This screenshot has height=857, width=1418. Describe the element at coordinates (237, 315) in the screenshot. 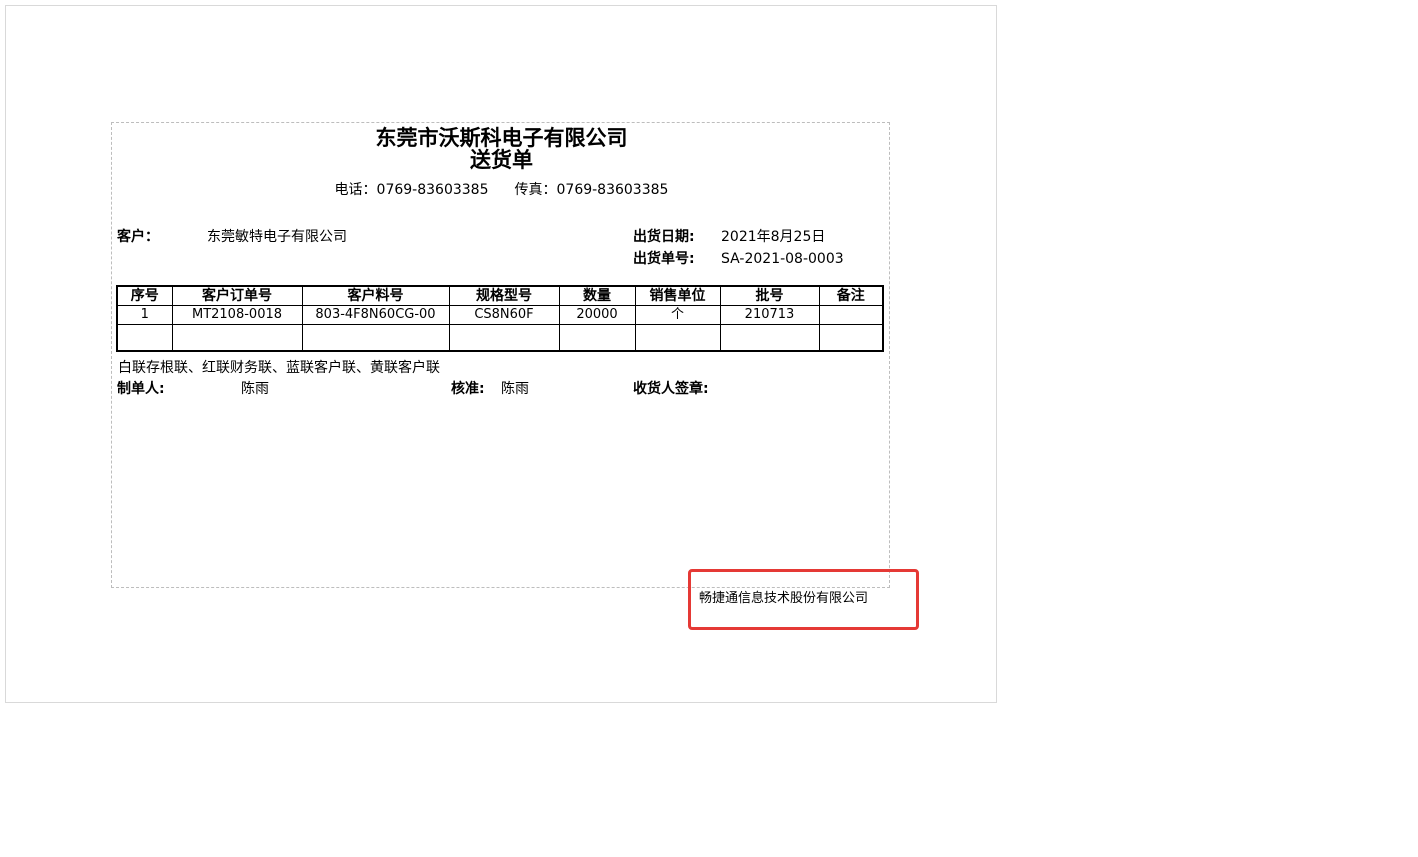

I see `table-cell: MT2108-0018` at that location.